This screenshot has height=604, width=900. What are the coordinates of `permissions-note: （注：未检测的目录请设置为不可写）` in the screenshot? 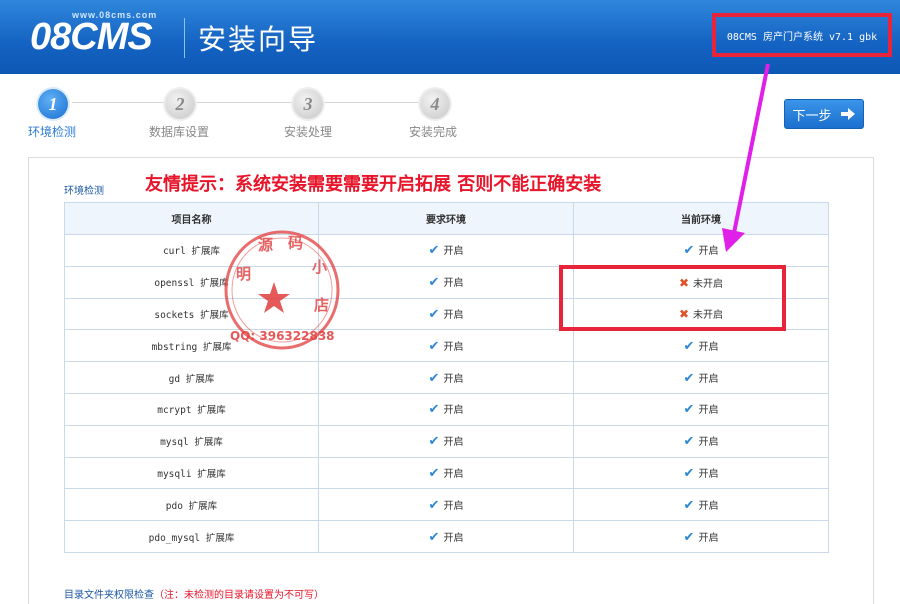 It's located at (239, 595).